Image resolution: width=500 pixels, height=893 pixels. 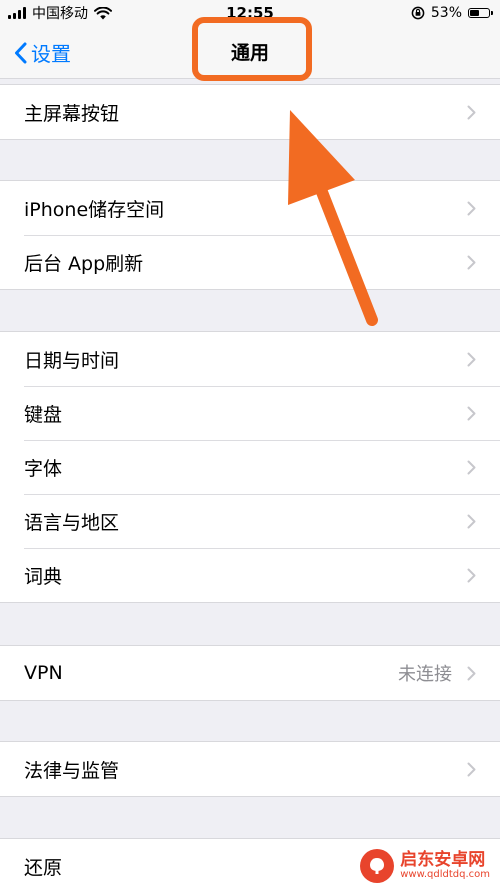 I want to click on row-label: 法律与监管, so click(x=72, y=770).